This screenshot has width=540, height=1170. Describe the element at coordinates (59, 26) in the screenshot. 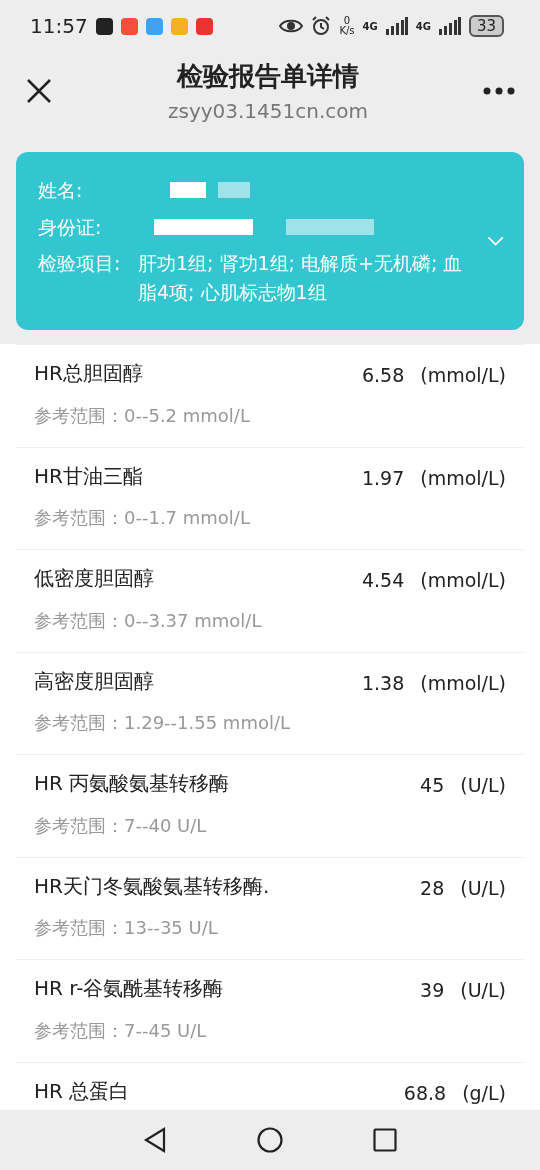

I see `status-time: 11:57` at that location.